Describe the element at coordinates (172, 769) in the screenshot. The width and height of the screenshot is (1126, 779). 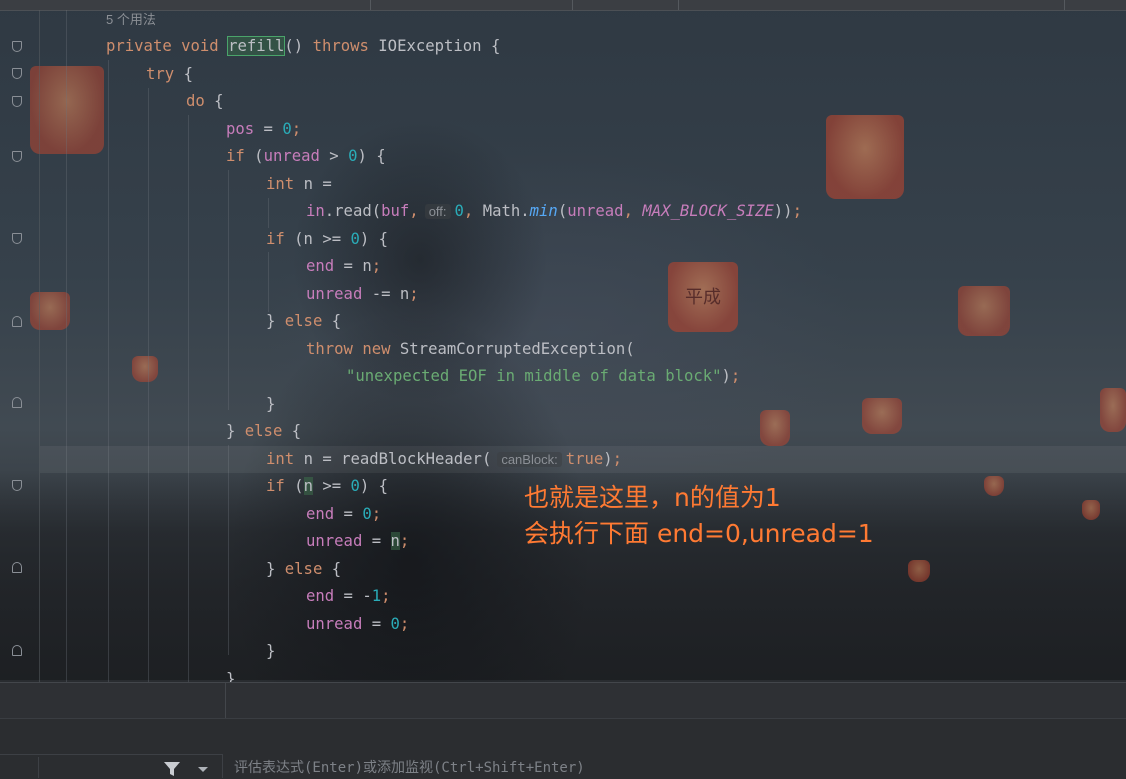
I see `filter-icon` at that location.